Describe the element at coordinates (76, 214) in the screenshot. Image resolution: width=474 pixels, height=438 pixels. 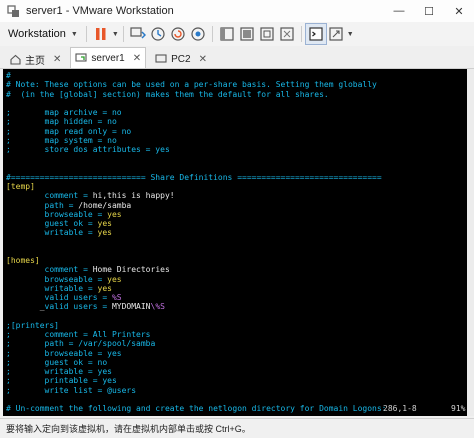
I see `terminal-segment: browseable =` at that location.